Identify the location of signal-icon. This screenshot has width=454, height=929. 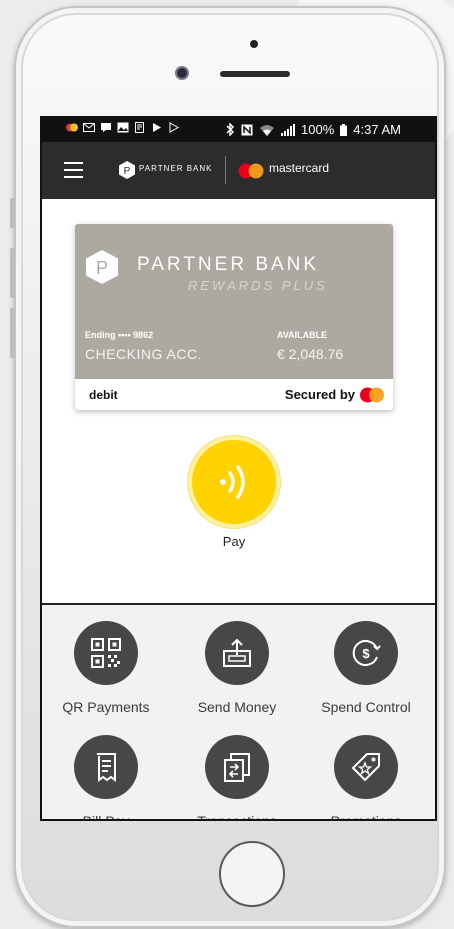
(288, 129).